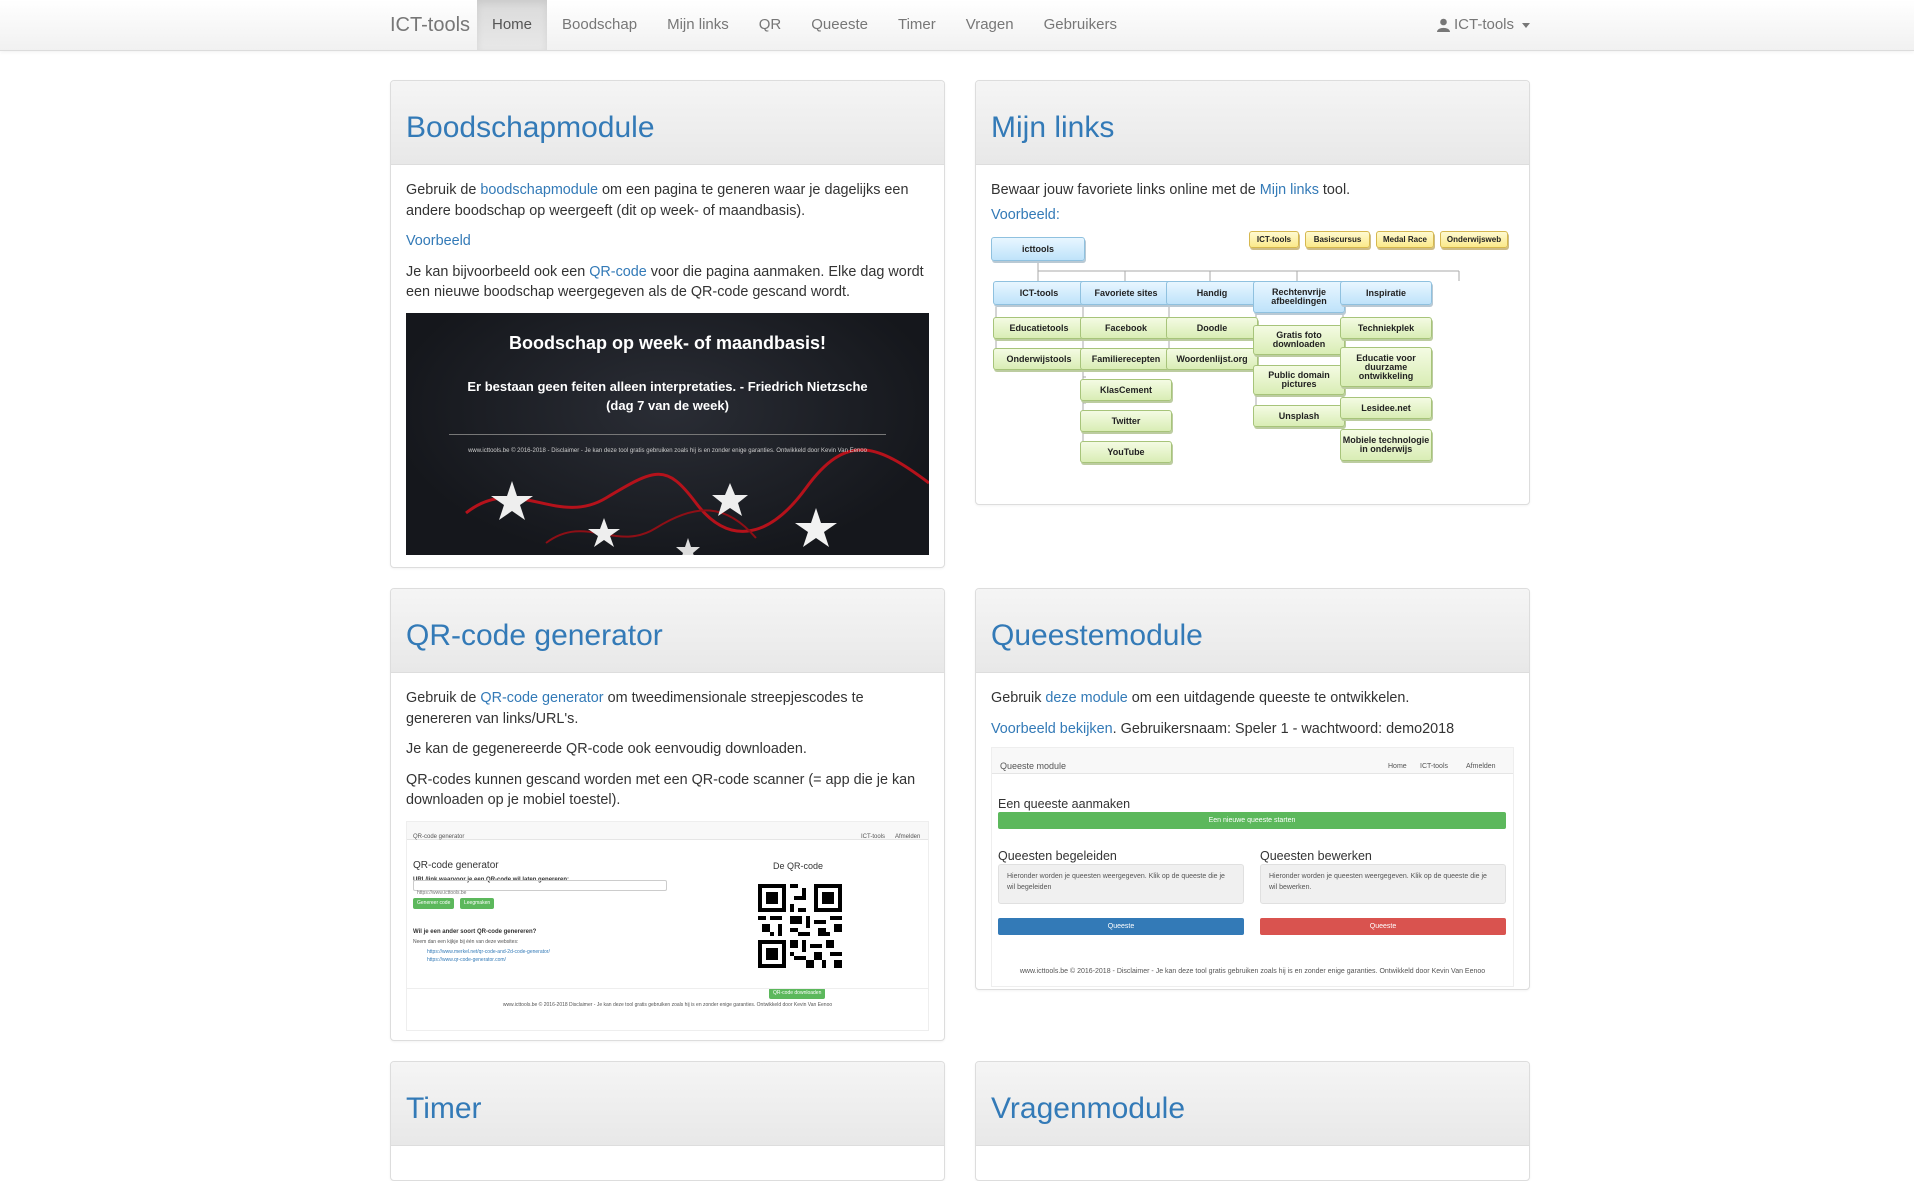 The height and width of the screenshot is (1181, 1914). I want to click on nav-home: Home, so click(512, 25).